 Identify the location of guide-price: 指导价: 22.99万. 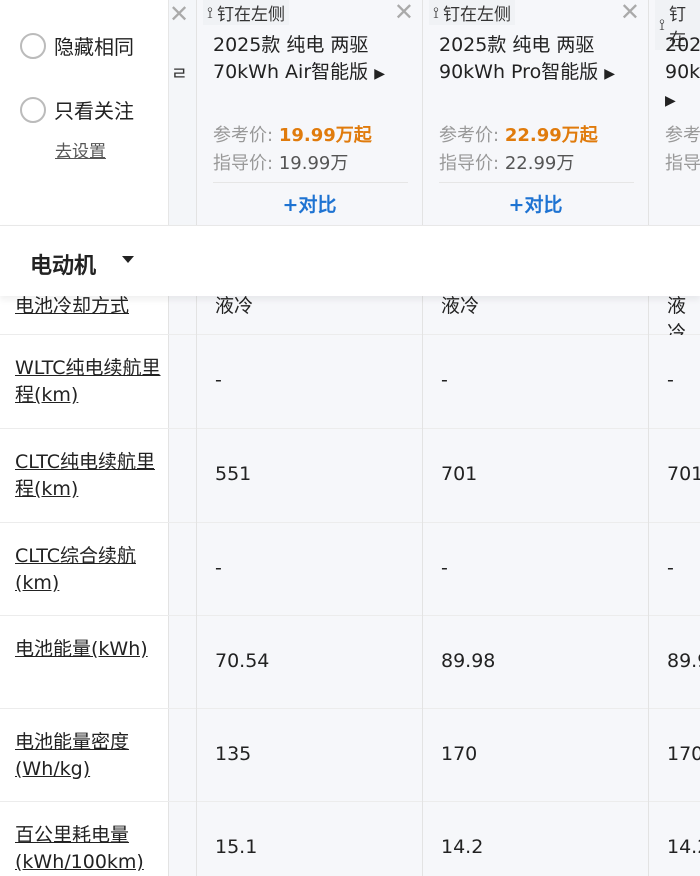
(507, 163).